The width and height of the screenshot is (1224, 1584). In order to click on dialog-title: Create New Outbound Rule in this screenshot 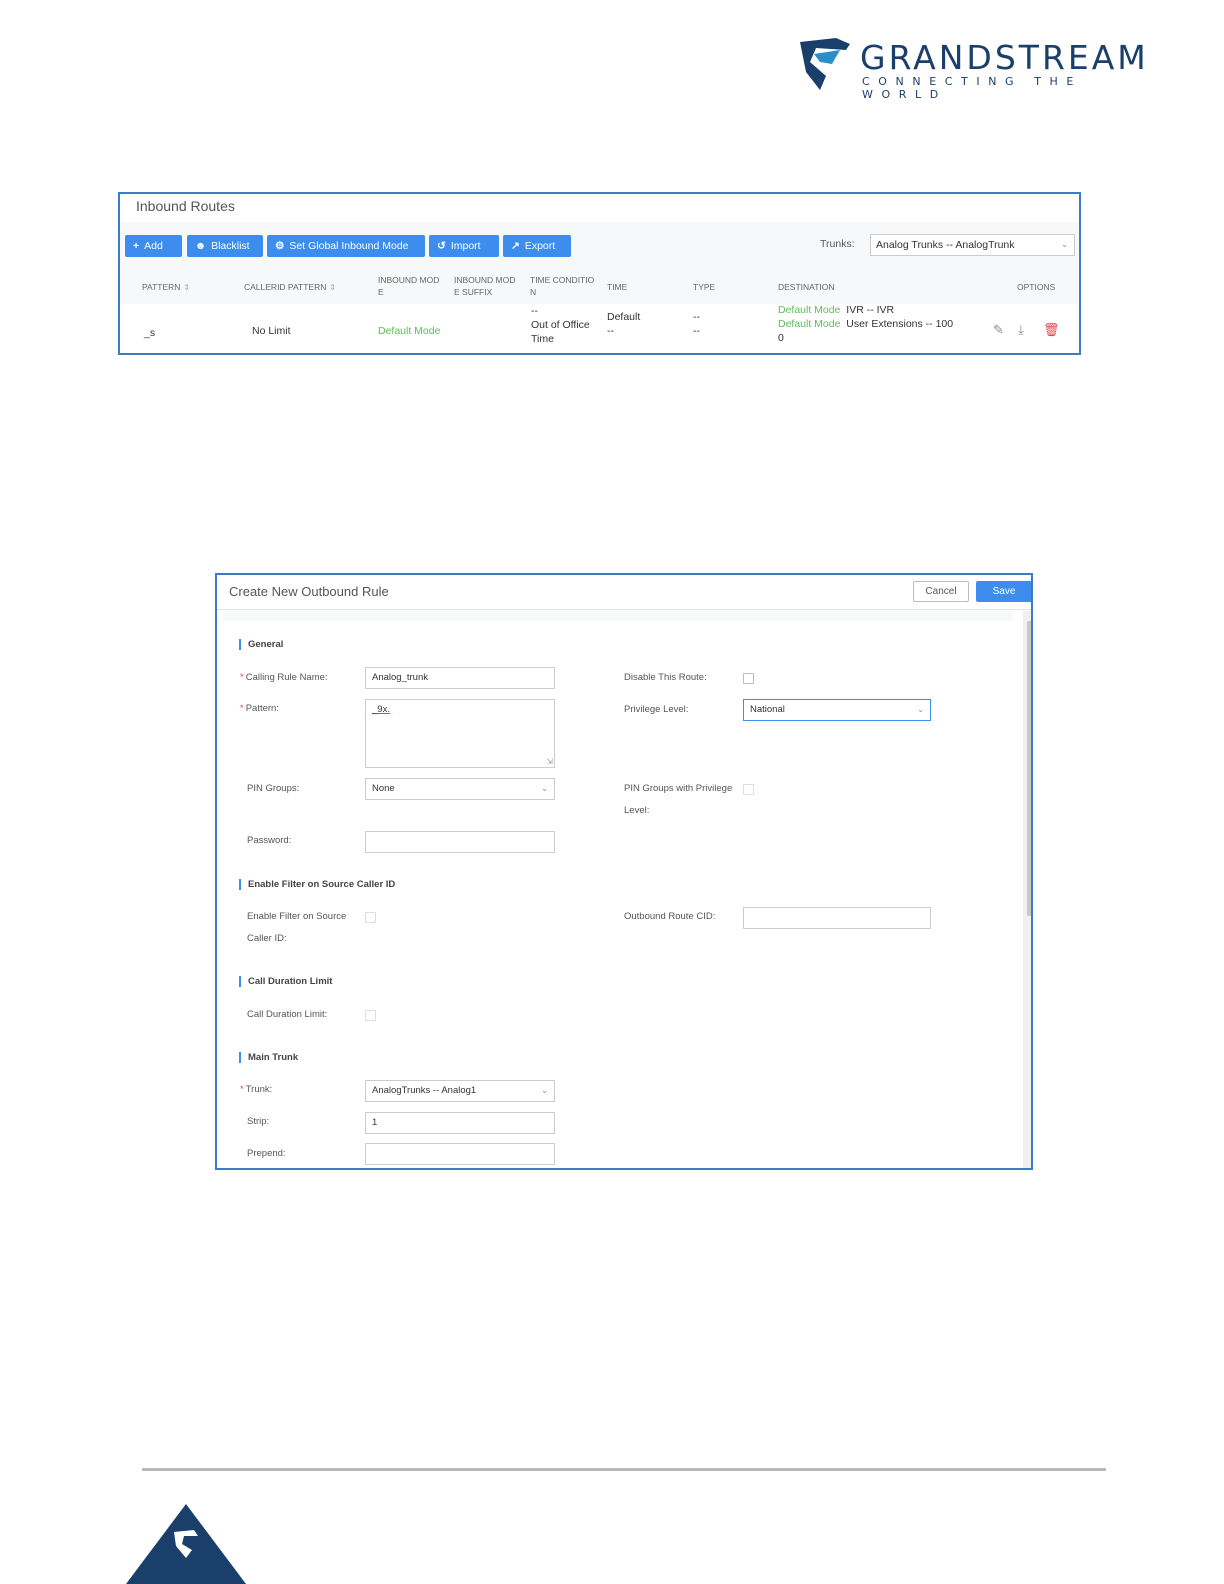, I will do `click(309, 591)`.